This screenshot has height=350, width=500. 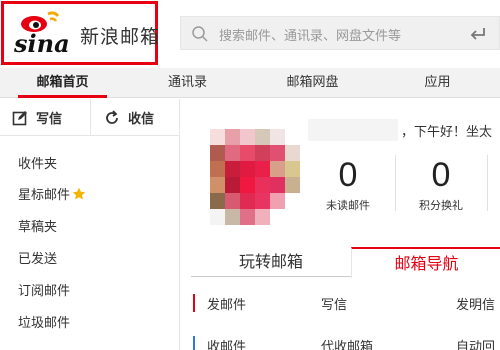 I want to click on stat-points: 0 积分换礼, so click(x=441, y=184).